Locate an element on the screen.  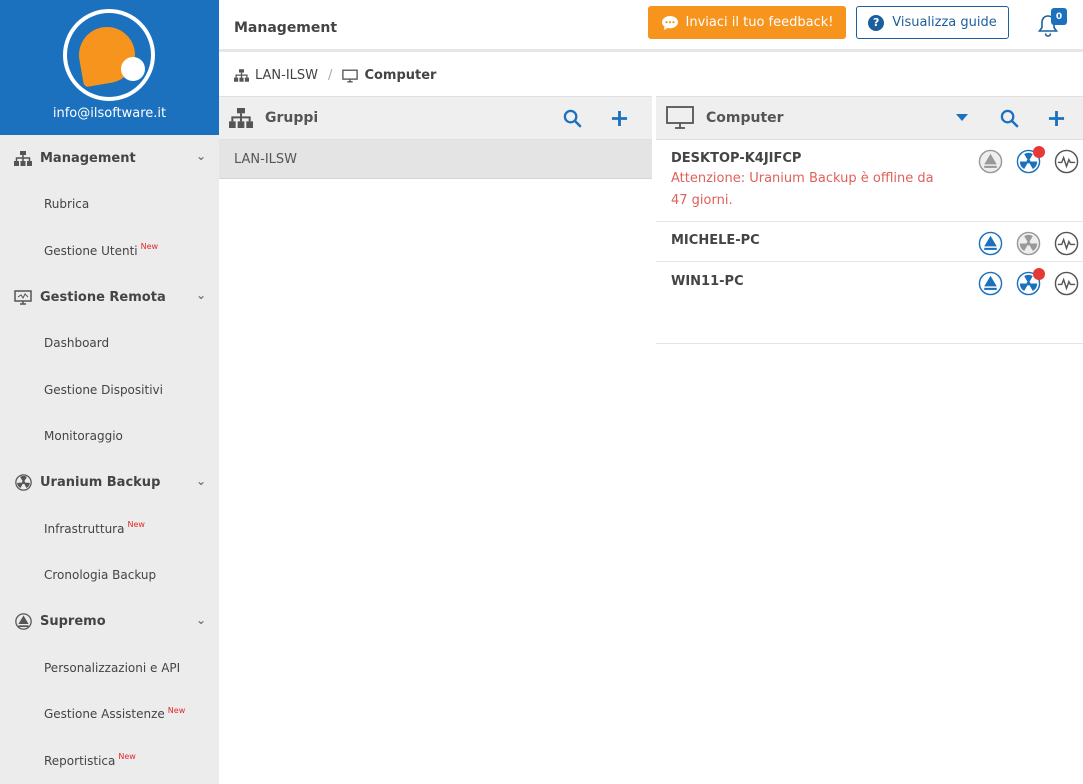
sidebar-section-label: Gestione Remota is located at coordinates (103, 297).